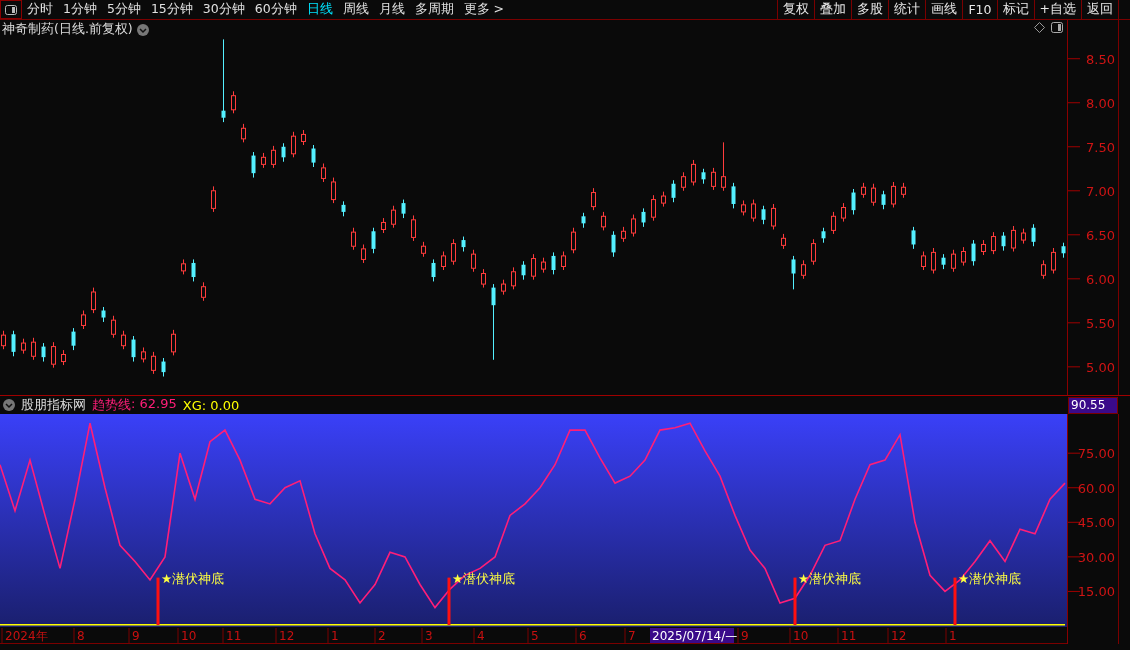 This screenshot has height=650, width=1130. Describe the element at coordinates (391, 9) in the screenshot. I see `period-tab: 月线` at that location.